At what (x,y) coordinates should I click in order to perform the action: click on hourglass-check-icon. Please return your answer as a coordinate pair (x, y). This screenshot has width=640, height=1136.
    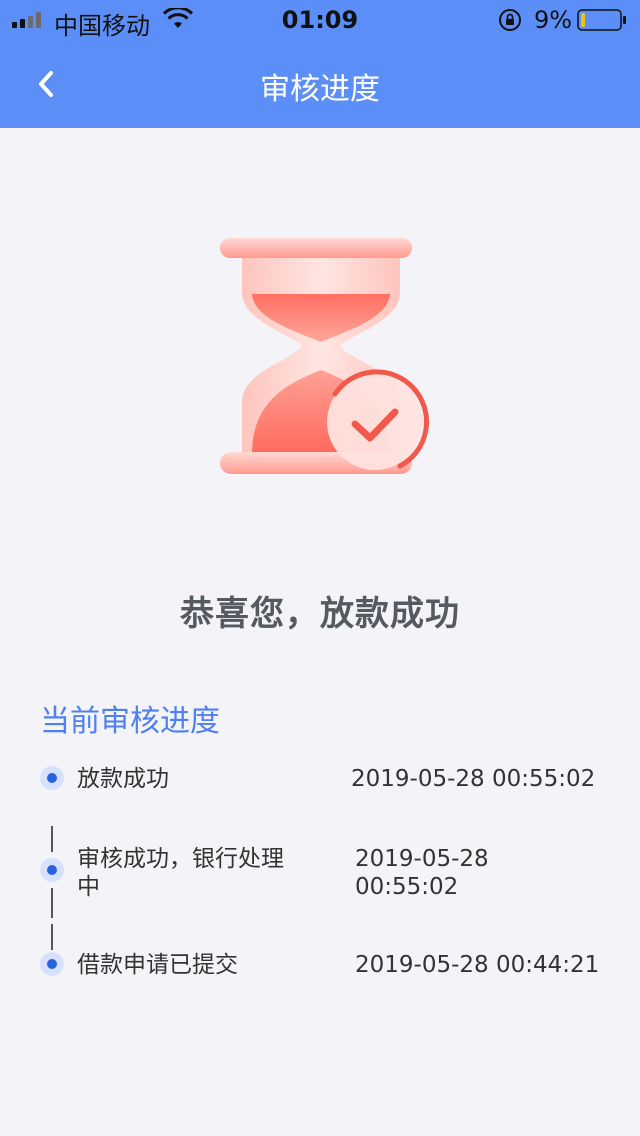
    Looking at the image, I should click on (325, 356).